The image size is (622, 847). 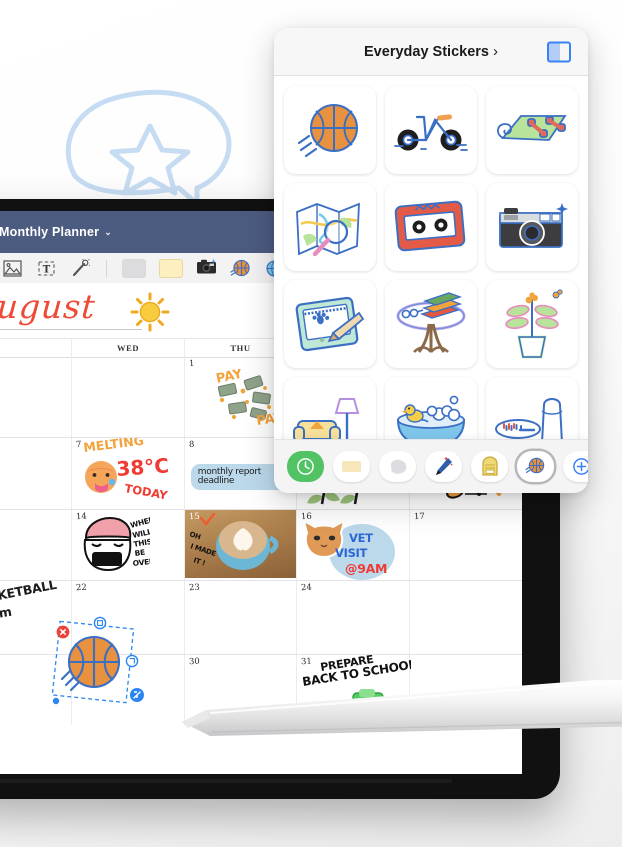 What do you see at coordinates (12, 268) in the screenshot?
I see `image-tool` at bounding box center [12, 268].